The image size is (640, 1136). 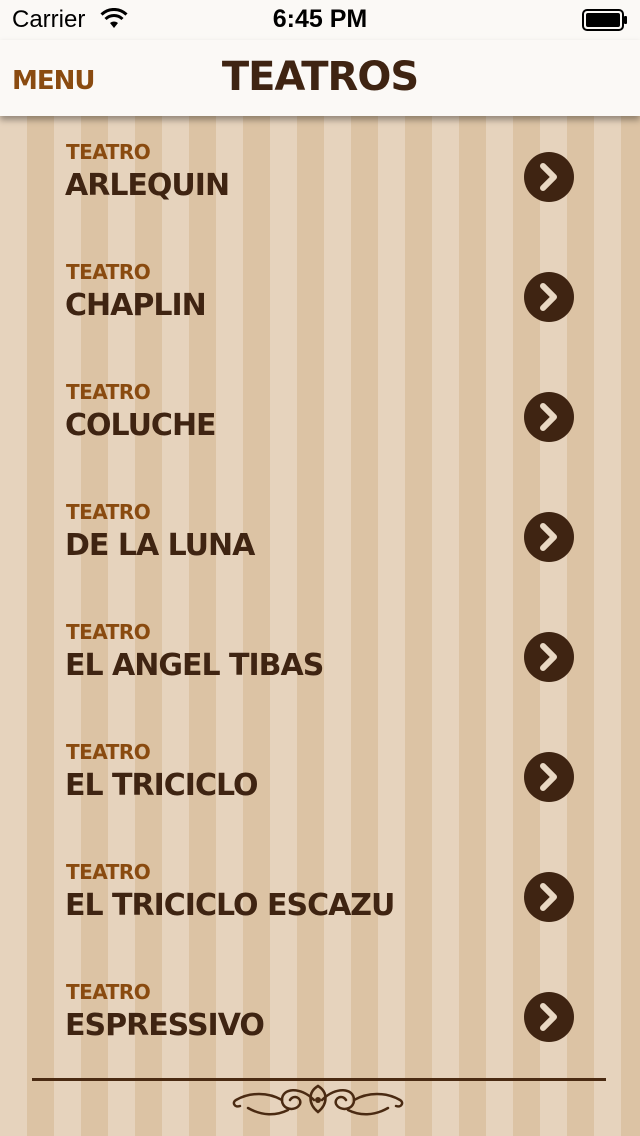 I want to click on footer-divider, so click(x=319, y=1079).